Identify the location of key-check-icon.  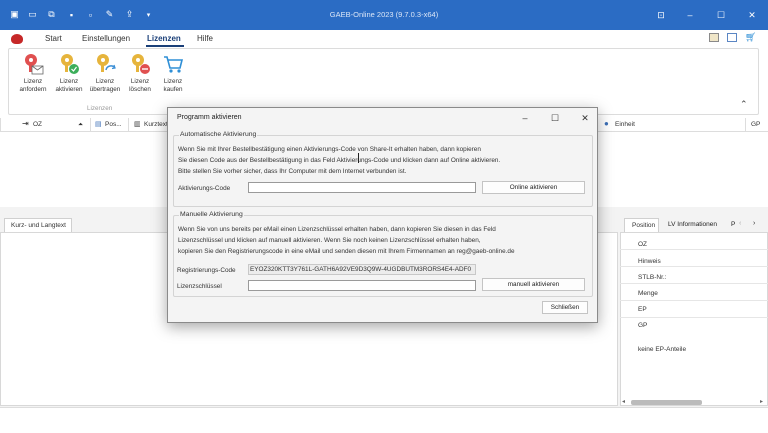
(69, 64).